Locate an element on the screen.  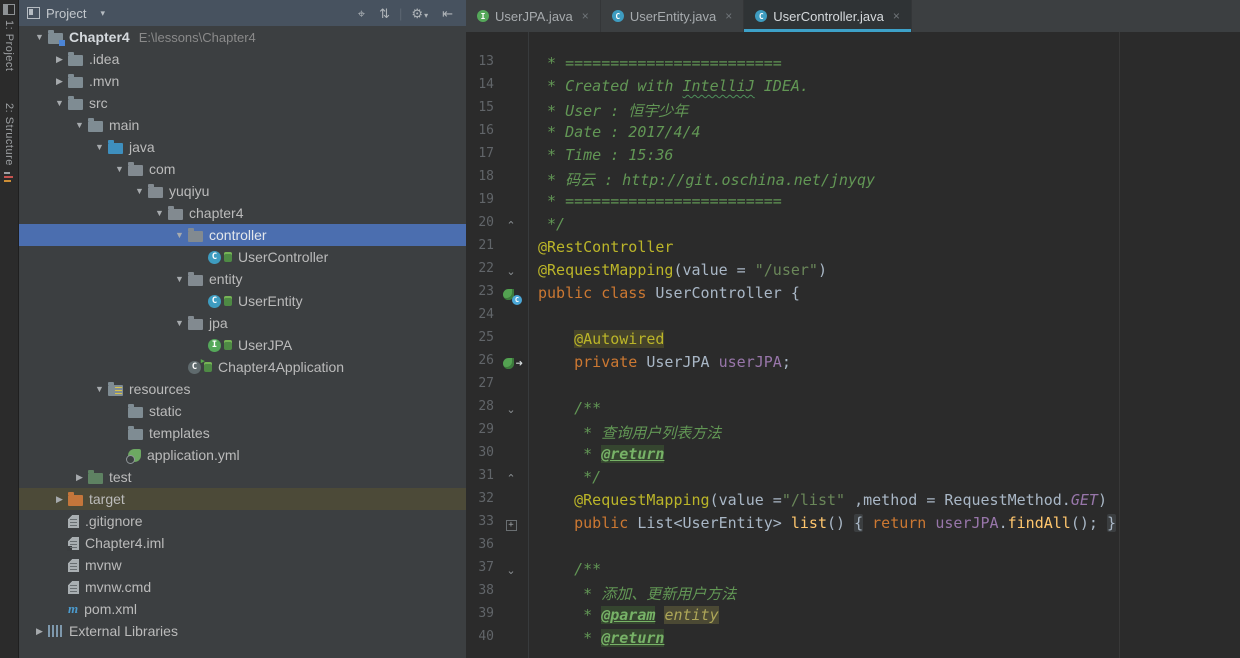
code-token: entity is located at coordinates (691, 615).